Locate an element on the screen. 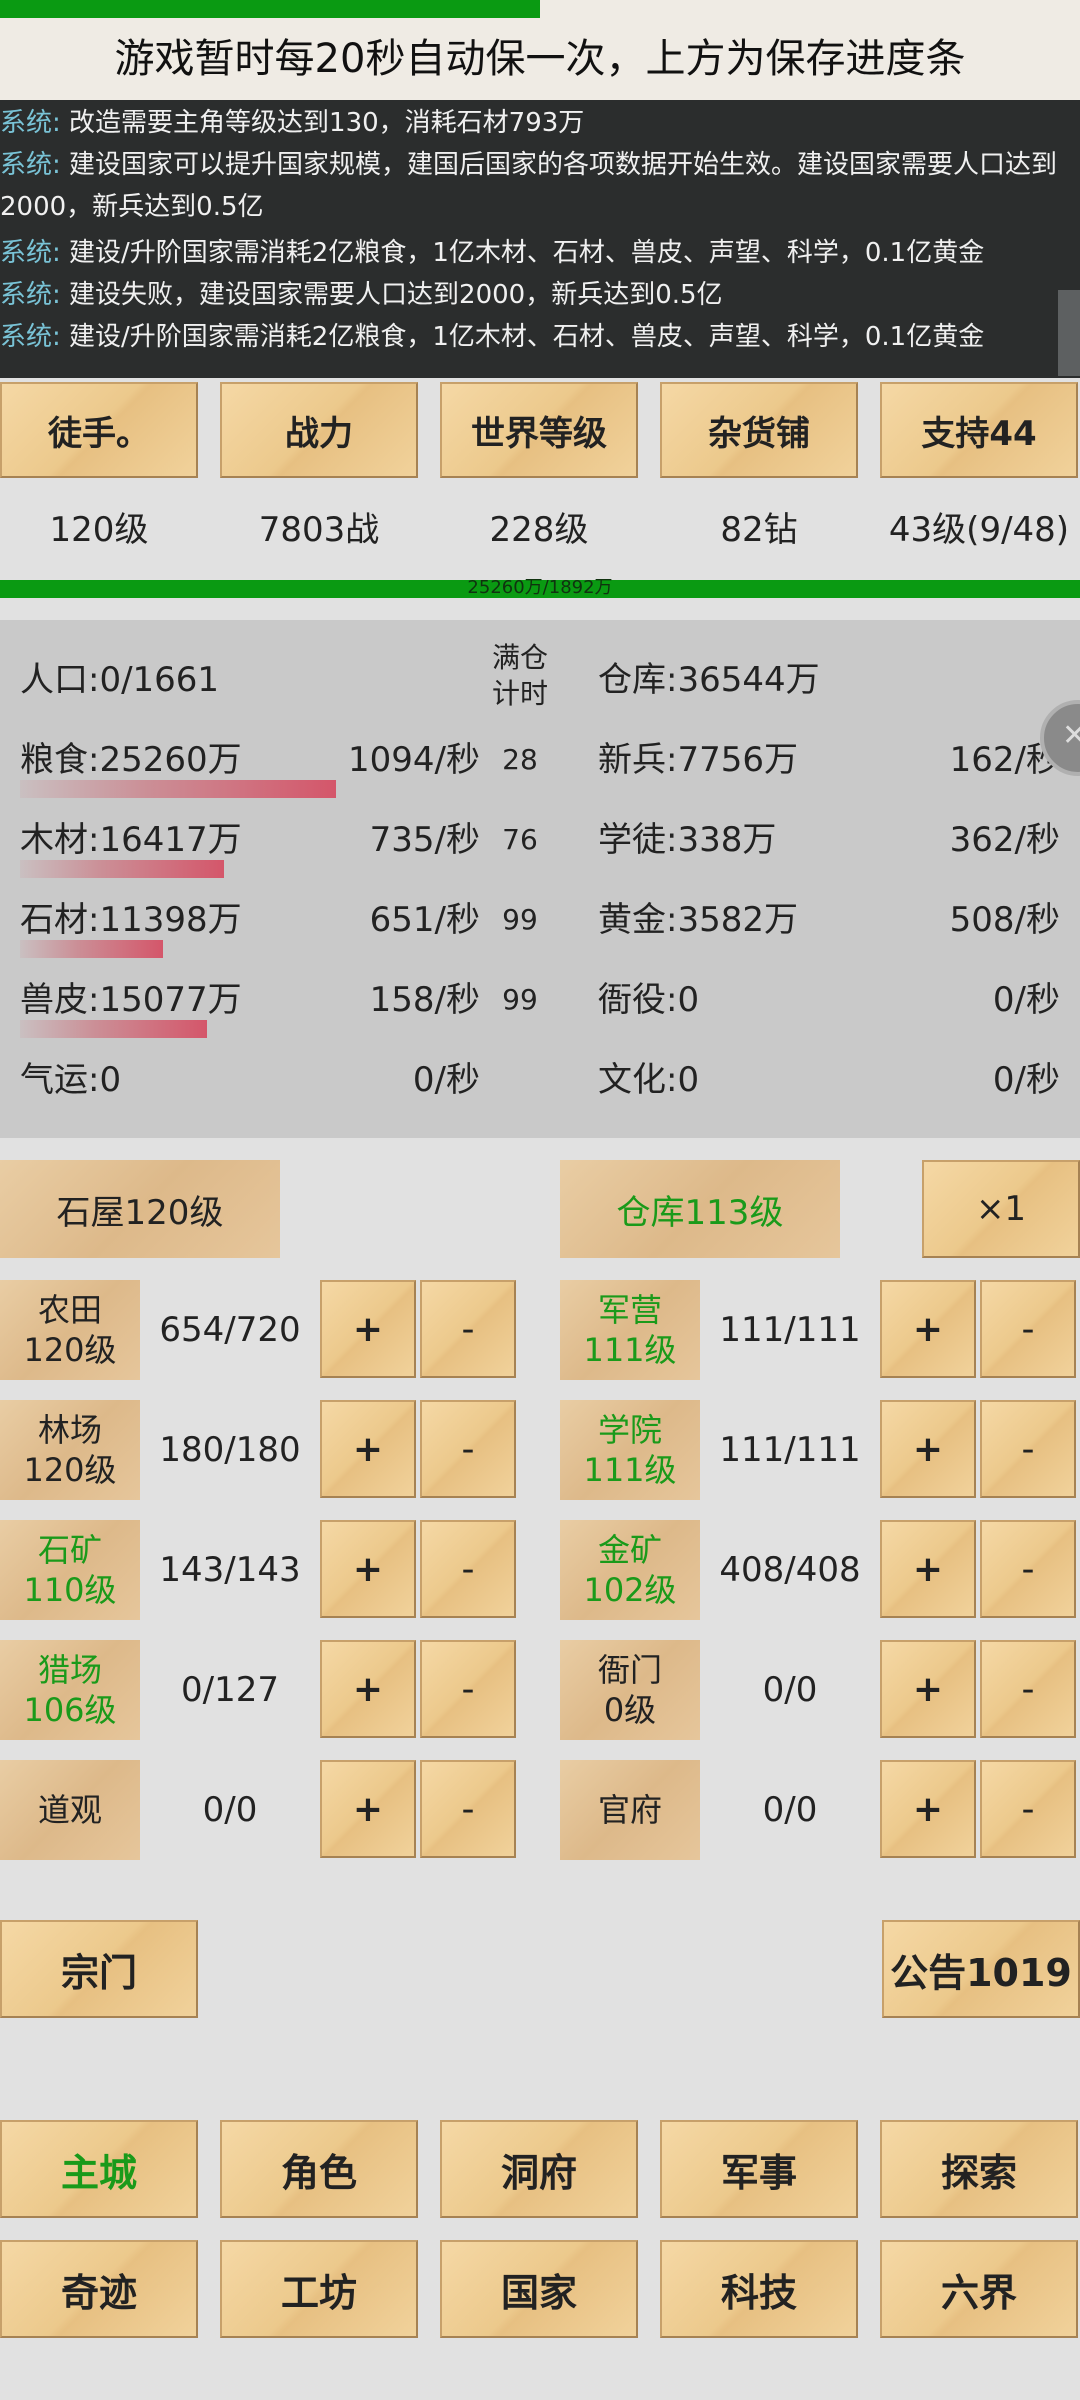  nav-button: 主城 is located at coordinates (99, 2169).